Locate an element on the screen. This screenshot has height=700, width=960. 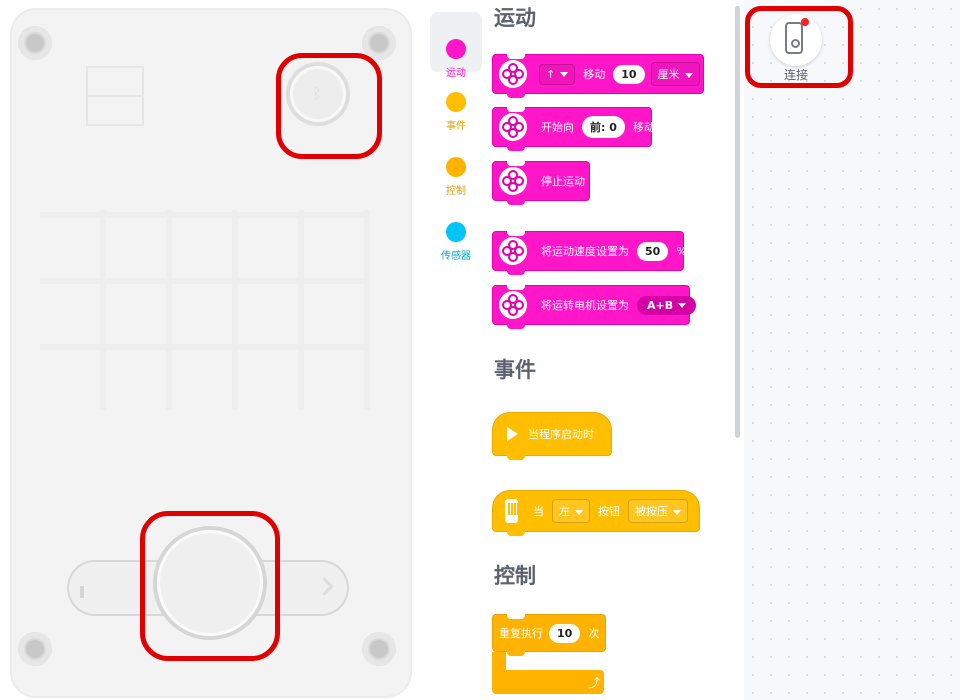
motor-pair-dropdown: A+B is located at coordinates (667, 305).